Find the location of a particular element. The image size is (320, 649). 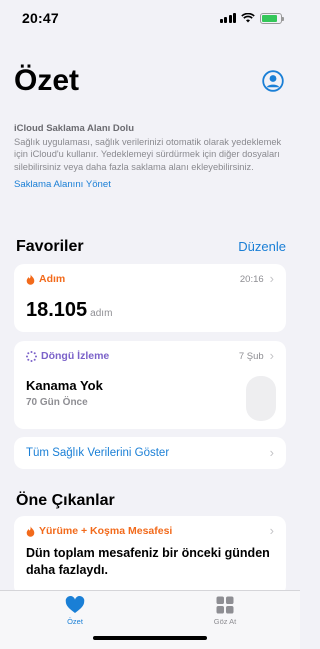

favorites-title: Favoriler is located at coordinates (50, 246).